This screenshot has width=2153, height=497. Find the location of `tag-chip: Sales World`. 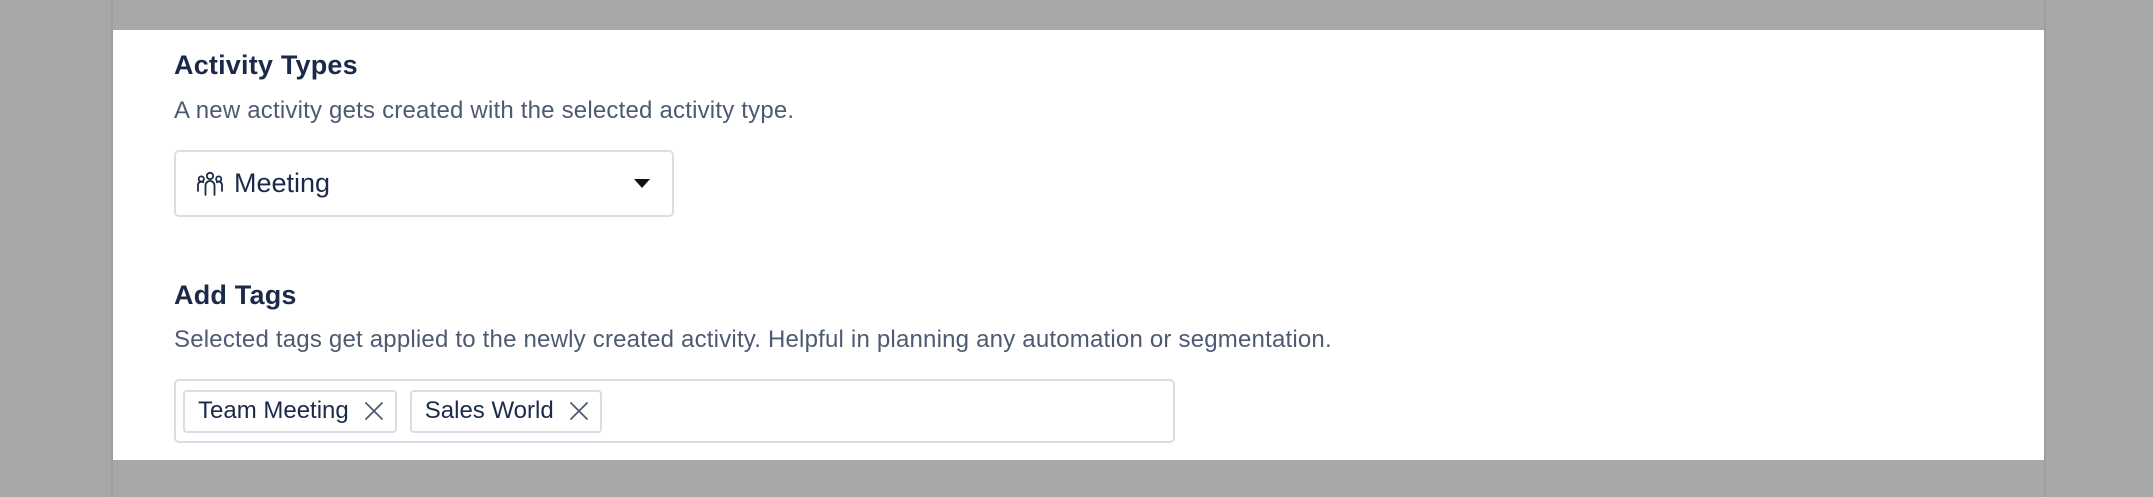

tag-chip: Sales World is located at coordinates (505, 411).